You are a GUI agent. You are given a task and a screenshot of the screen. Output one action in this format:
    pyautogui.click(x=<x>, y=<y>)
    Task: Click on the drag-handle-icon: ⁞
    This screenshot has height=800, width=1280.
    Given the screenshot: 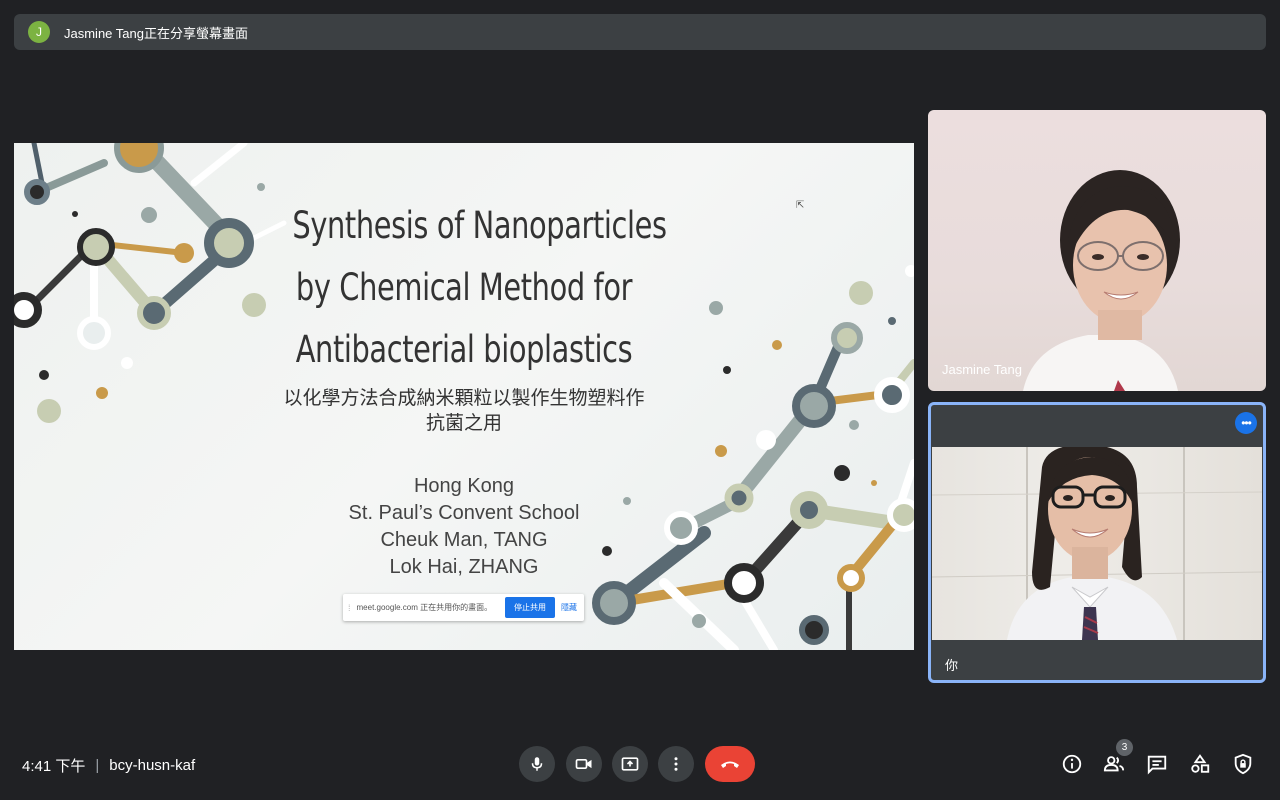 What is the action you would take?
    pyautogui.click(x=349, y=608)
    